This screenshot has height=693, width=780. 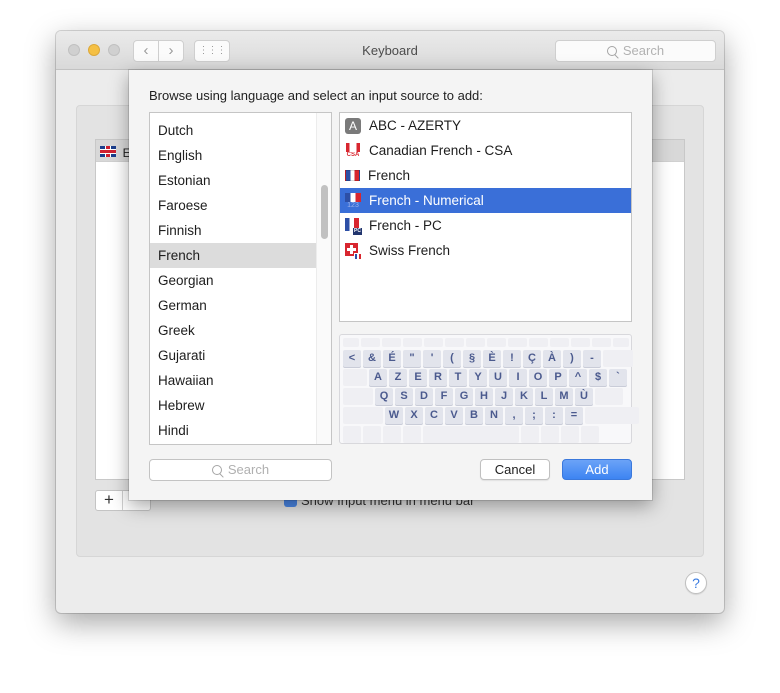 I want to click on key: E, so click(x=418, y=377).